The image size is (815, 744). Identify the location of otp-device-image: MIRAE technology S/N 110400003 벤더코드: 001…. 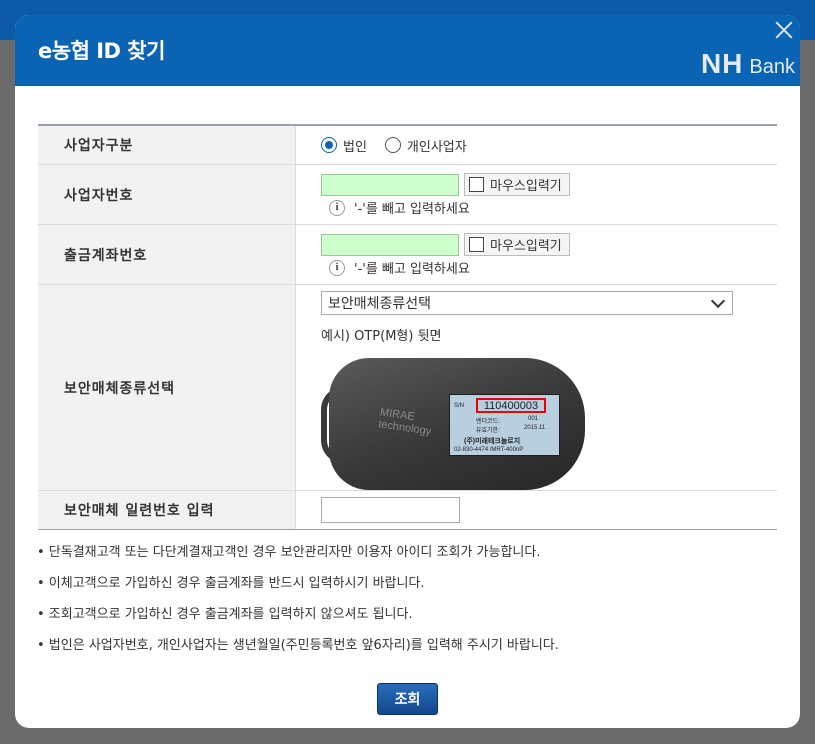
(454, 424).